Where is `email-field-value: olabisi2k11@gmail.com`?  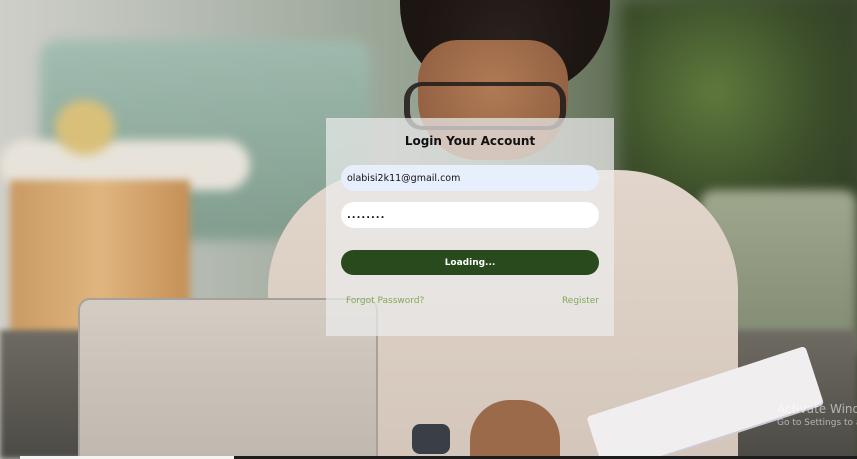 email-field-value: olabisi2k11@gmail.com is located at coordinates (404, 178).